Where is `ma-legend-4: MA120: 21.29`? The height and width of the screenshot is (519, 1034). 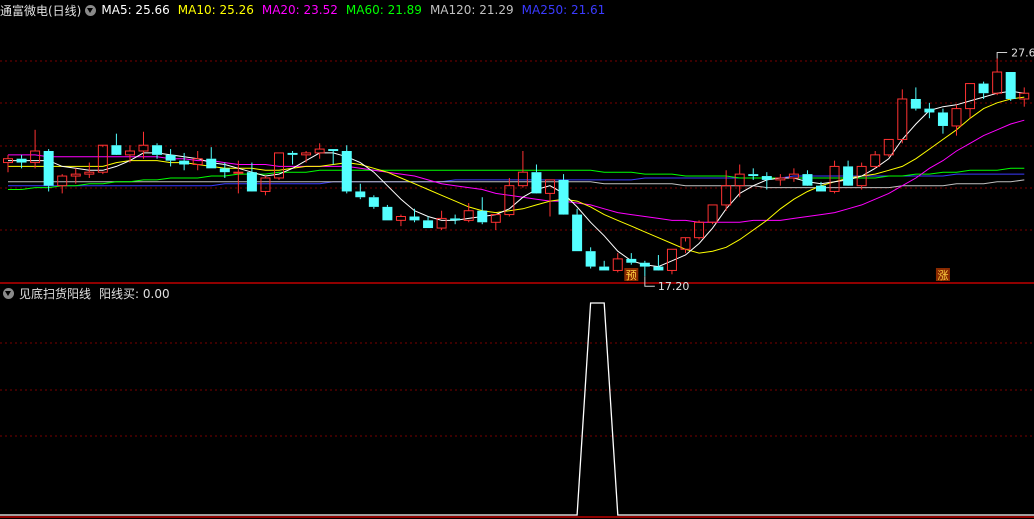
ma-legend-4: MA120: 21.29 is located at coordinates (471, 10).